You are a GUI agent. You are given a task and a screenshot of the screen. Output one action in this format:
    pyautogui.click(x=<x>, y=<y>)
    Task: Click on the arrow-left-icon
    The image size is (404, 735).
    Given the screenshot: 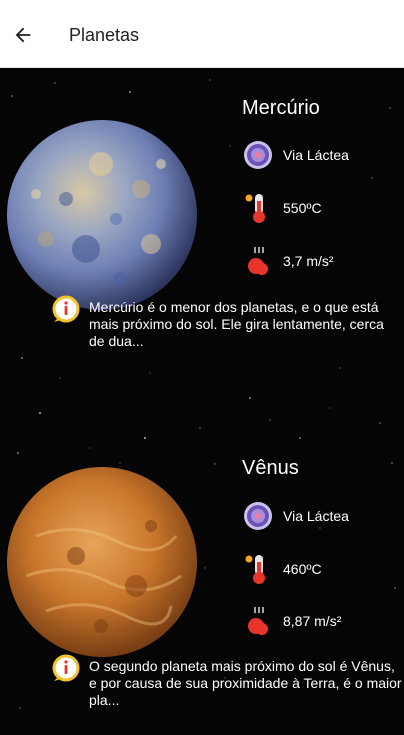 What is the action you would take?
    pyautogui.click(x=23, y=35)
    